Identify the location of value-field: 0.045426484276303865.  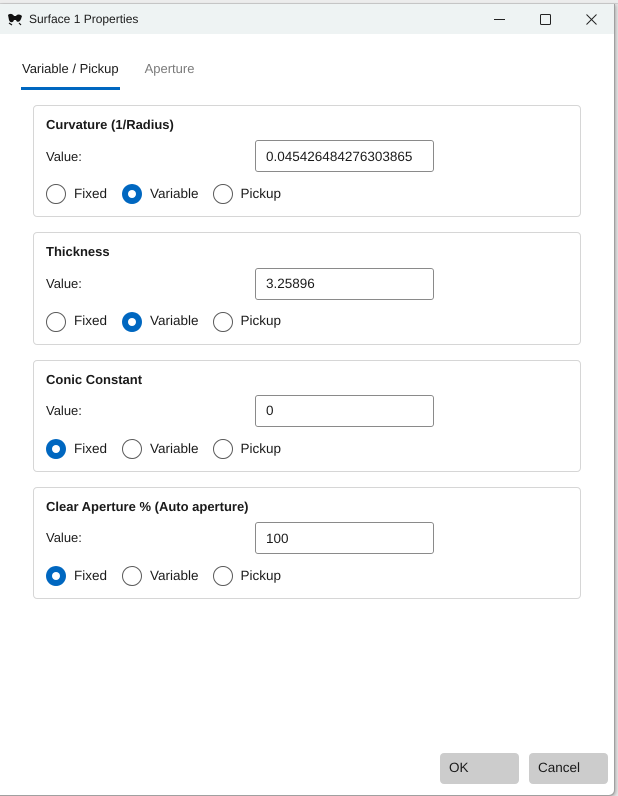
(344, 156).